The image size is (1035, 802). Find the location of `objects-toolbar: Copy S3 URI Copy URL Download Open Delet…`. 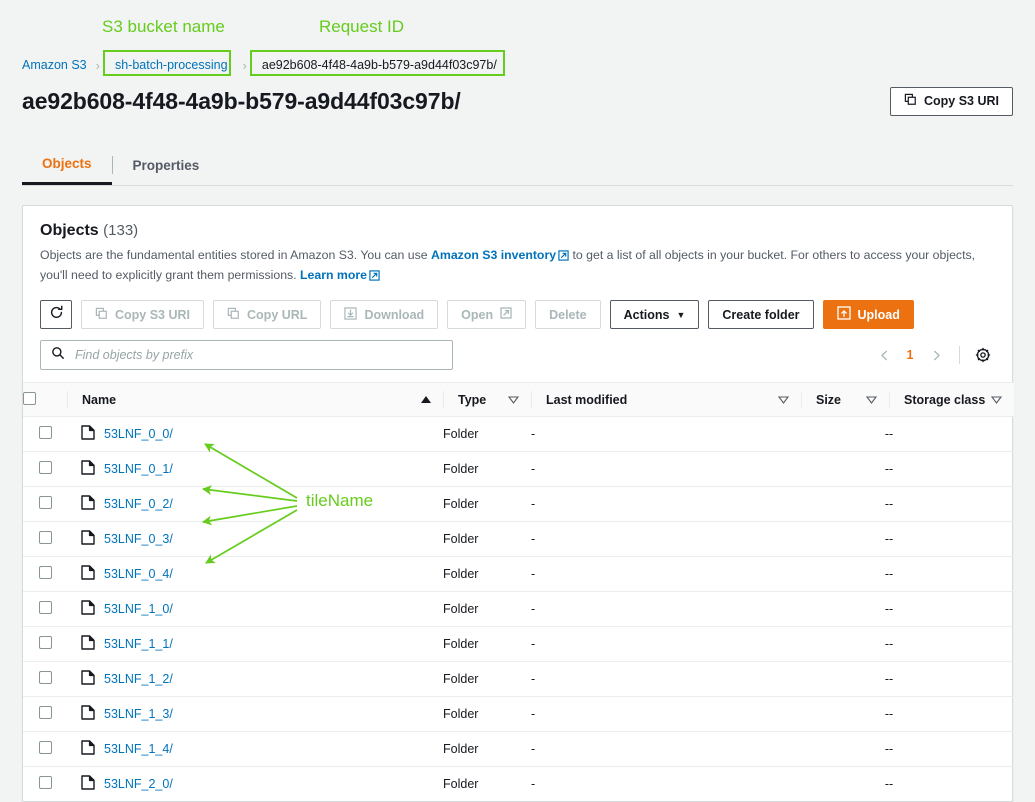

objects-toolbar: Copy S3 URI Copy URL Download Open Delet… is located at coordinates (517, 307).